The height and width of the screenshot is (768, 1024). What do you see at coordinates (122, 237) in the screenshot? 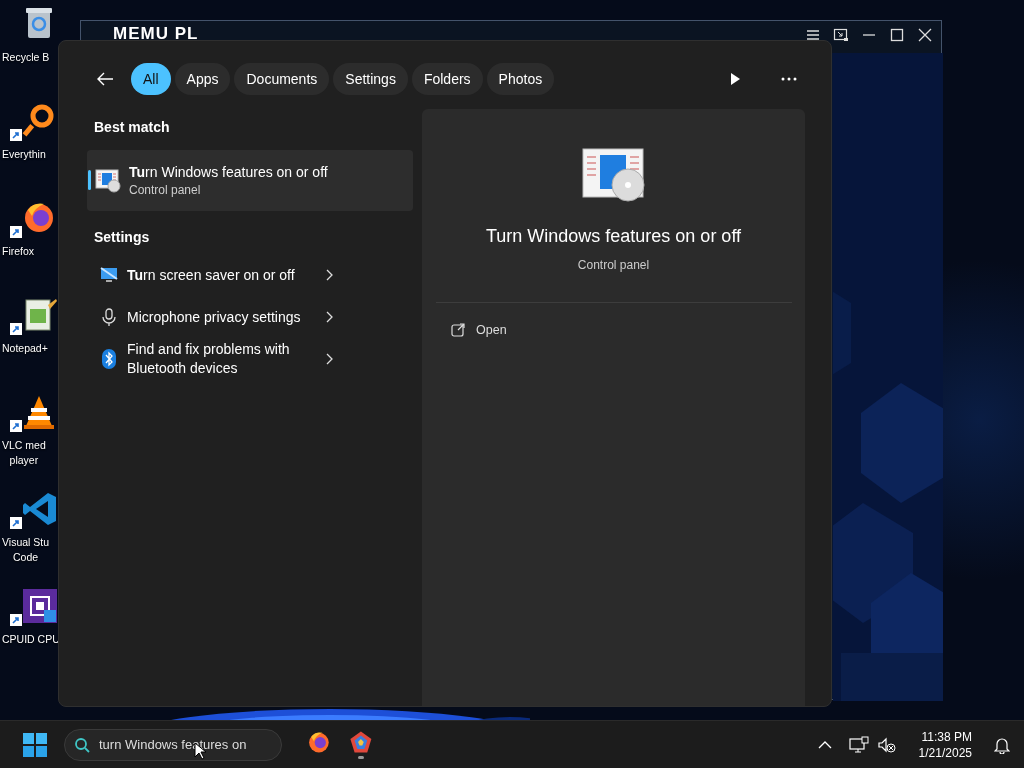
I see `section-heading: Settings` at bounding box center [122, 237].